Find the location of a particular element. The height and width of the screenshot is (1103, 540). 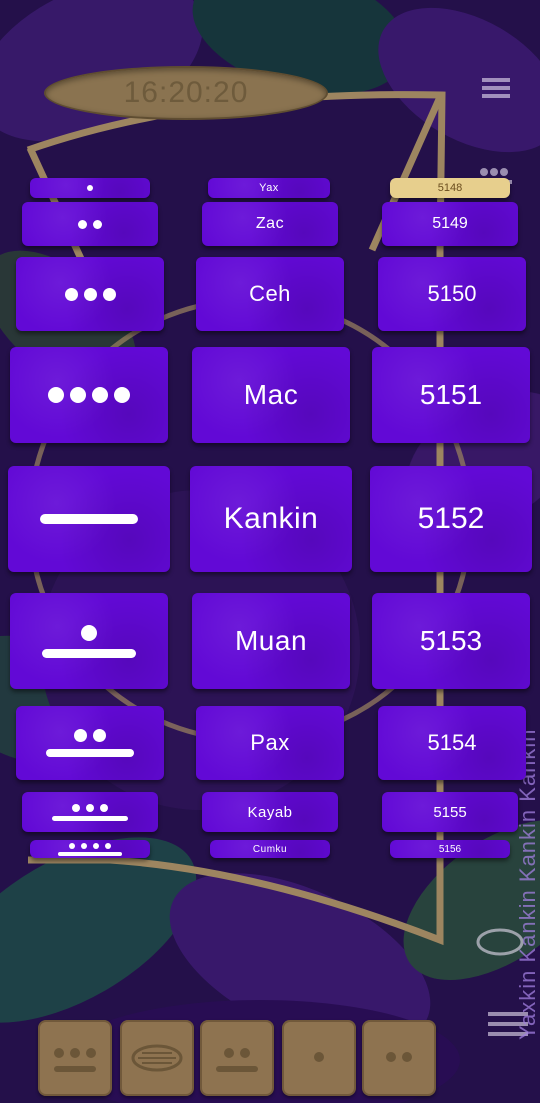

calendar-row: Cumku 5156 is located at coordinates (270, 849).